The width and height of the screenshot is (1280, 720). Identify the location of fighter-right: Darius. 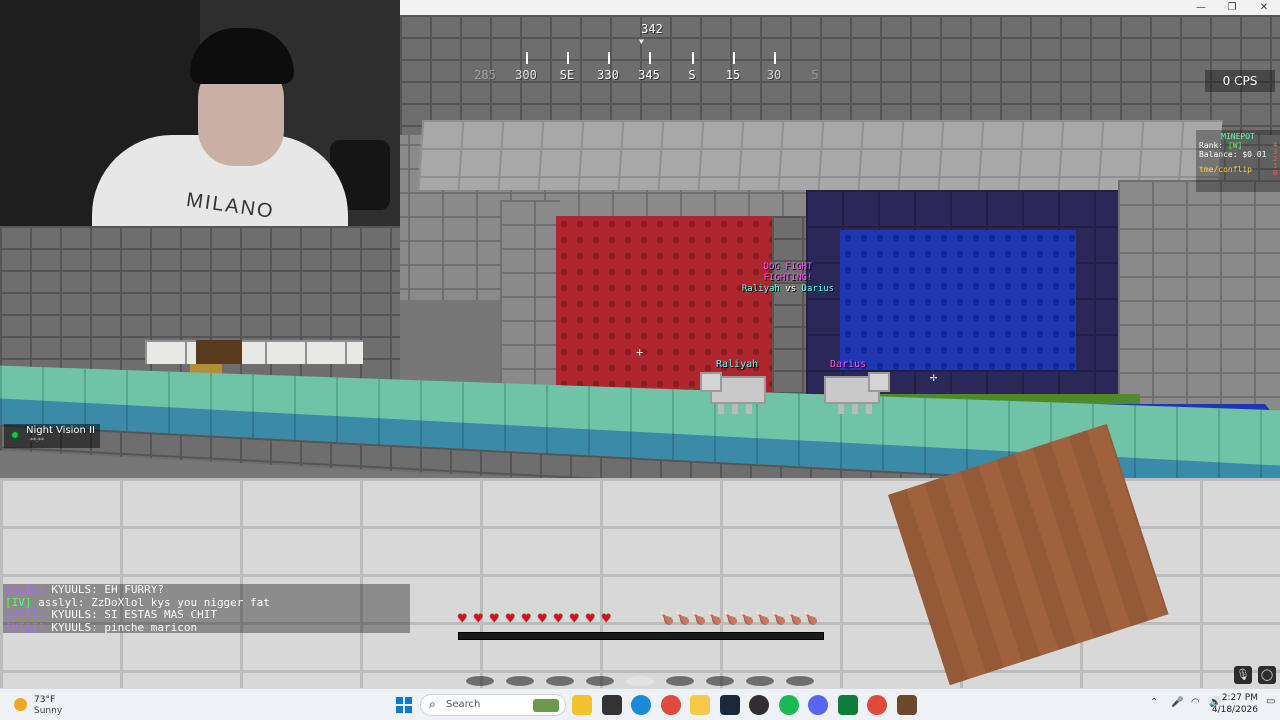
(818, 289).